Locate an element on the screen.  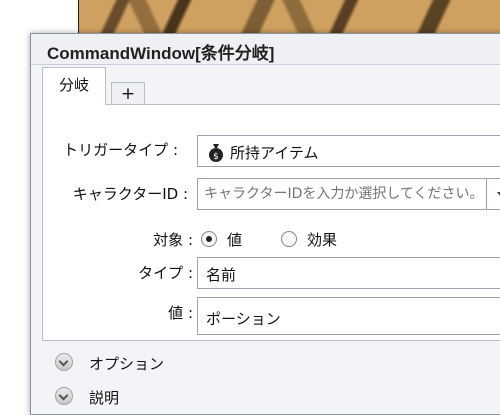
target-effect-radio is located at coordinates (289, 239).